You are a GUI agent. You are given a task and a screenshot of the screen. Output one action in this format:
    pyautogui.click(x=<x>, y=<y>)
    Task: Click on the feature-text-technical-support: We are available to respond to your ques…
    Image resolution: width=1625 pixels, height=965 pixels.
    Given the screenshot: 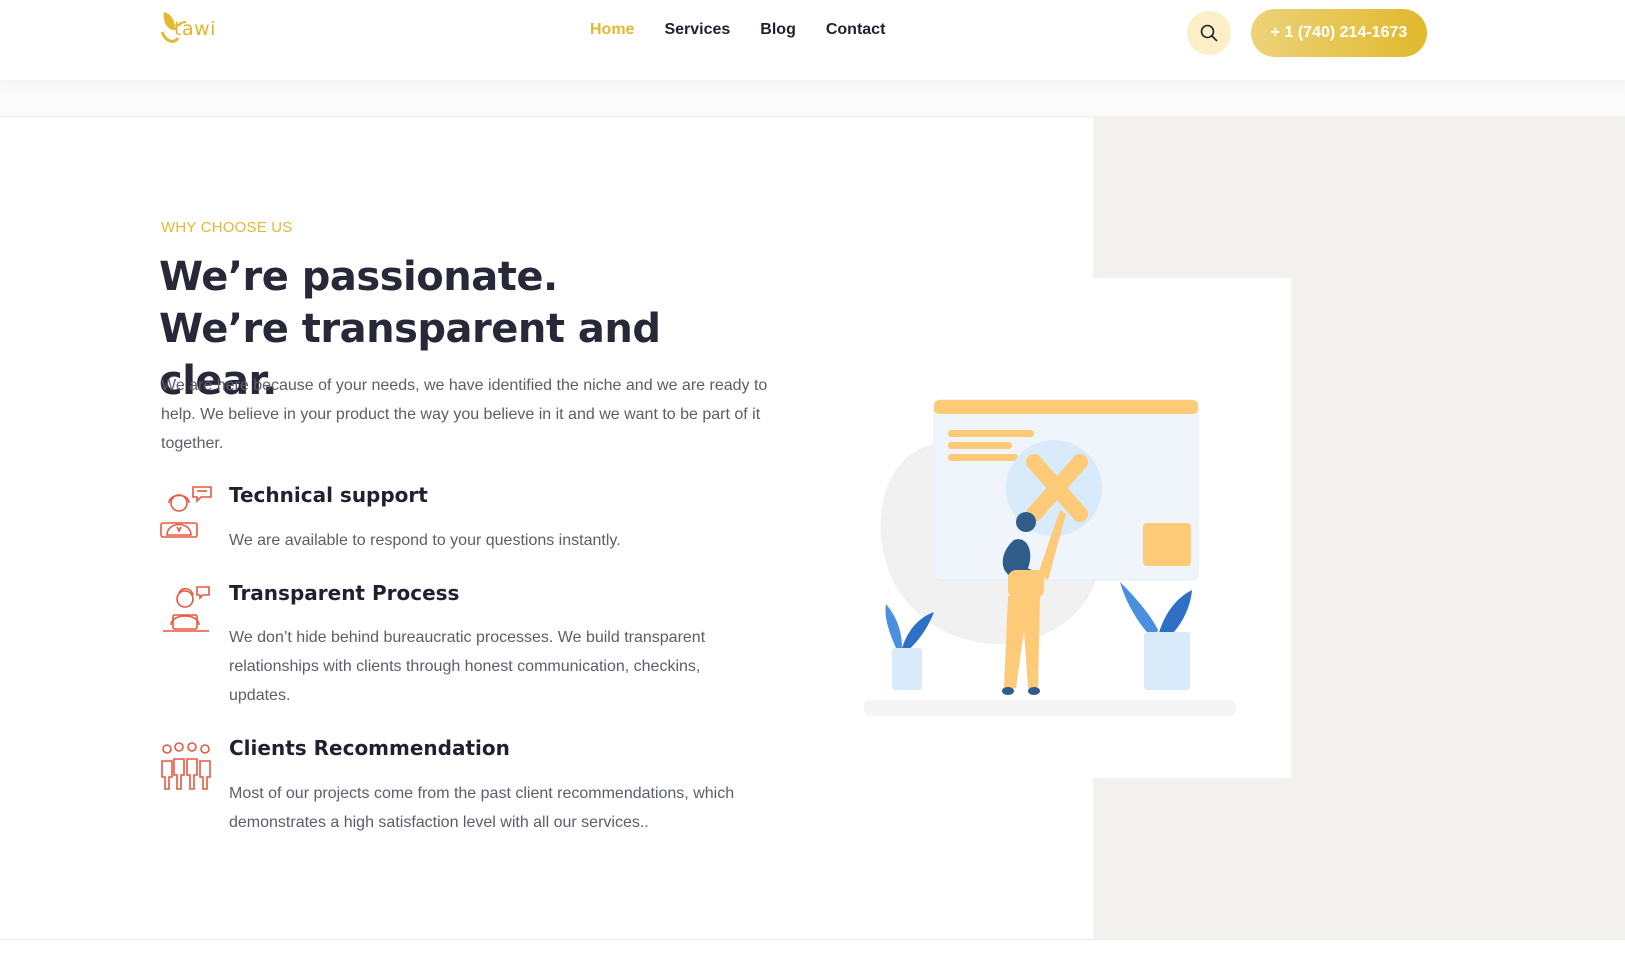 What is the action you would take?
    pyautogui.click(x=425, y=540)
    